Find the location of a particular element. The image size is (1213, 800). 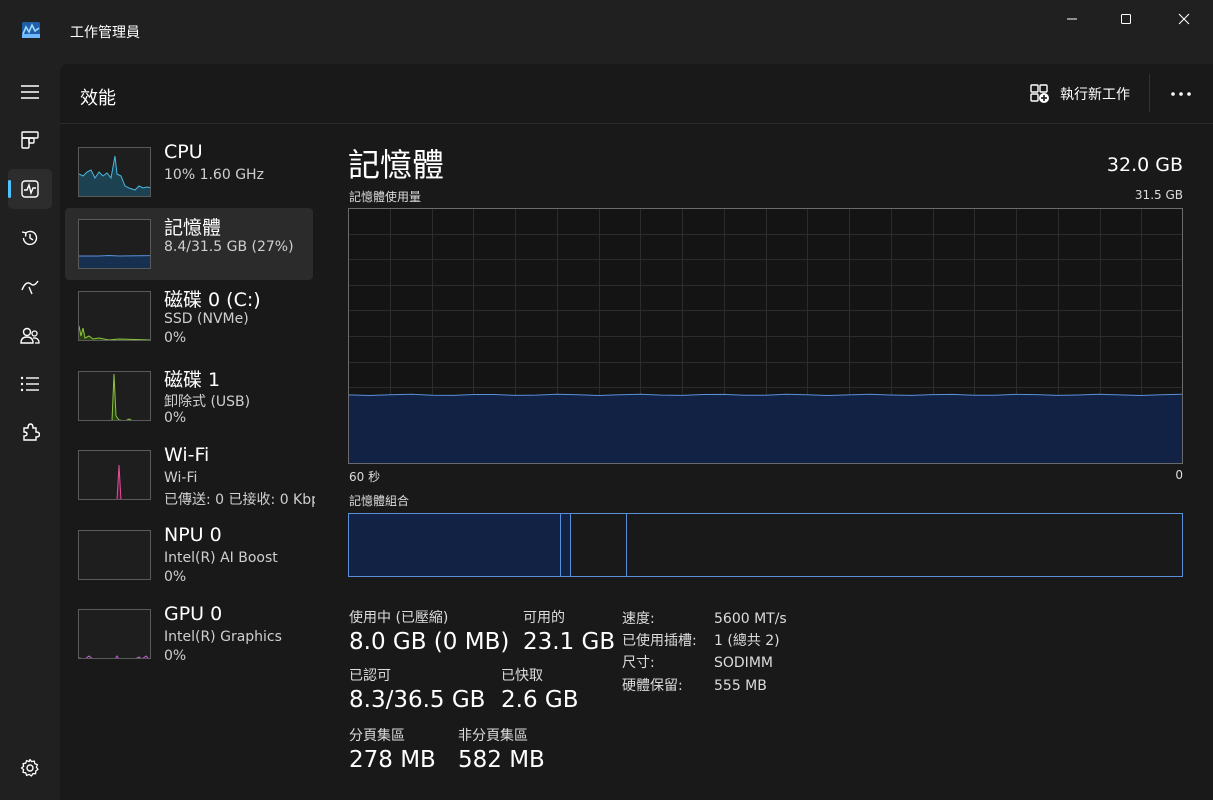

stat-label: 已快取 is located at coordinates (522, 676).